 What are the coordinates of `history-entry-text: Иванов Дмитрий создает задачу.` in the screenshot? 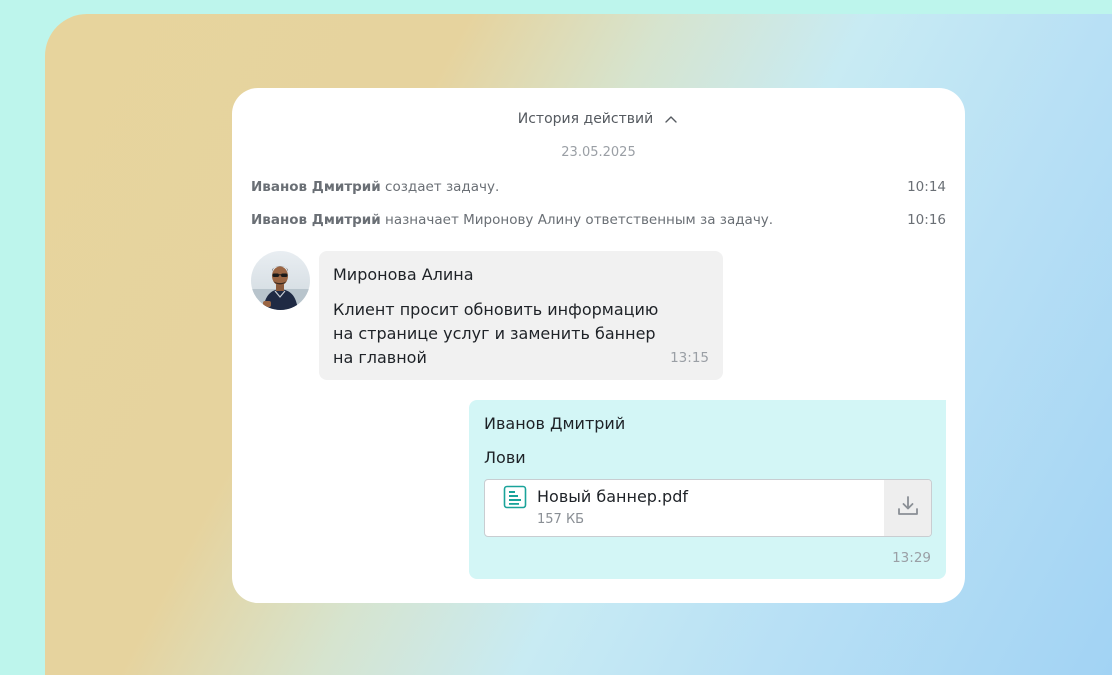 It's located at (375, 187).